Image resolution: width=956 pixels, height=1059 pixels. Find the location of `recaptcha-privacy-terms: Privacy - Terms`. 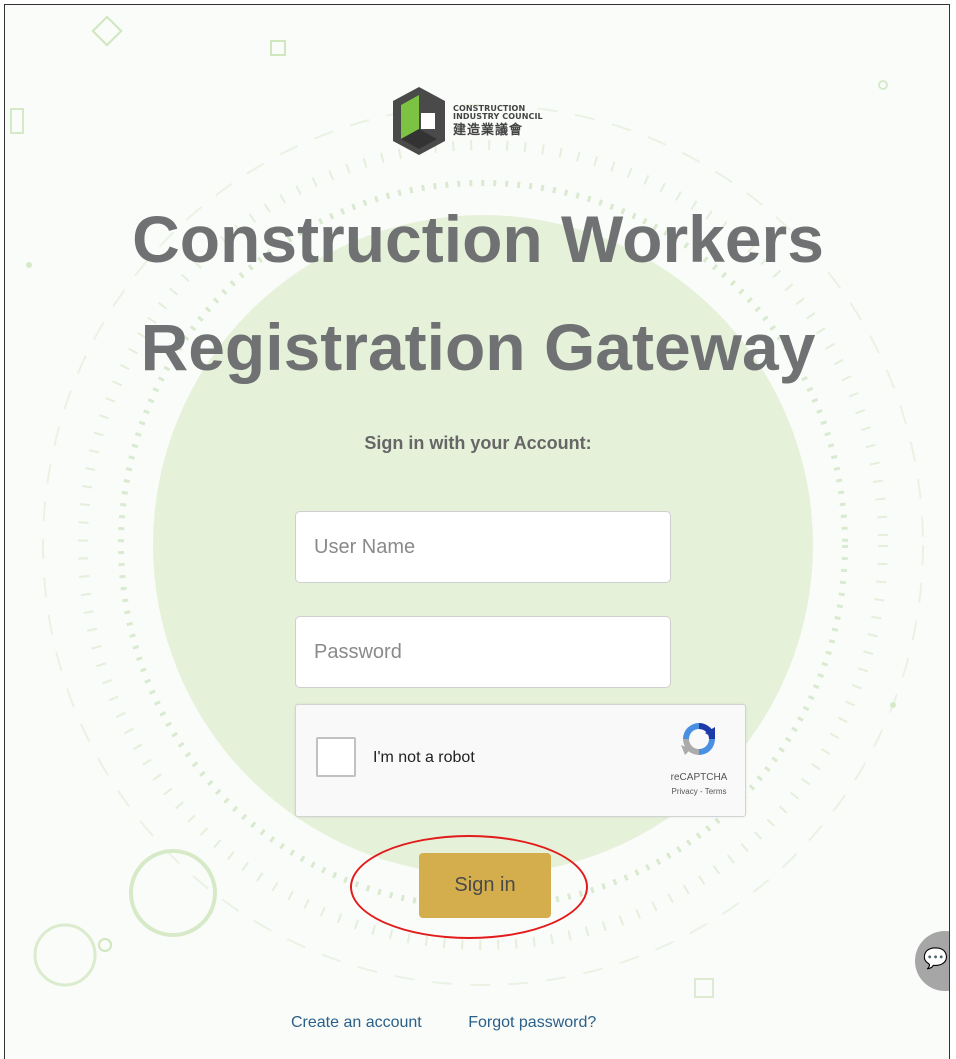

recaptcha-privacy-terms: Privacy - Terms is located at coordinates (699, 791).